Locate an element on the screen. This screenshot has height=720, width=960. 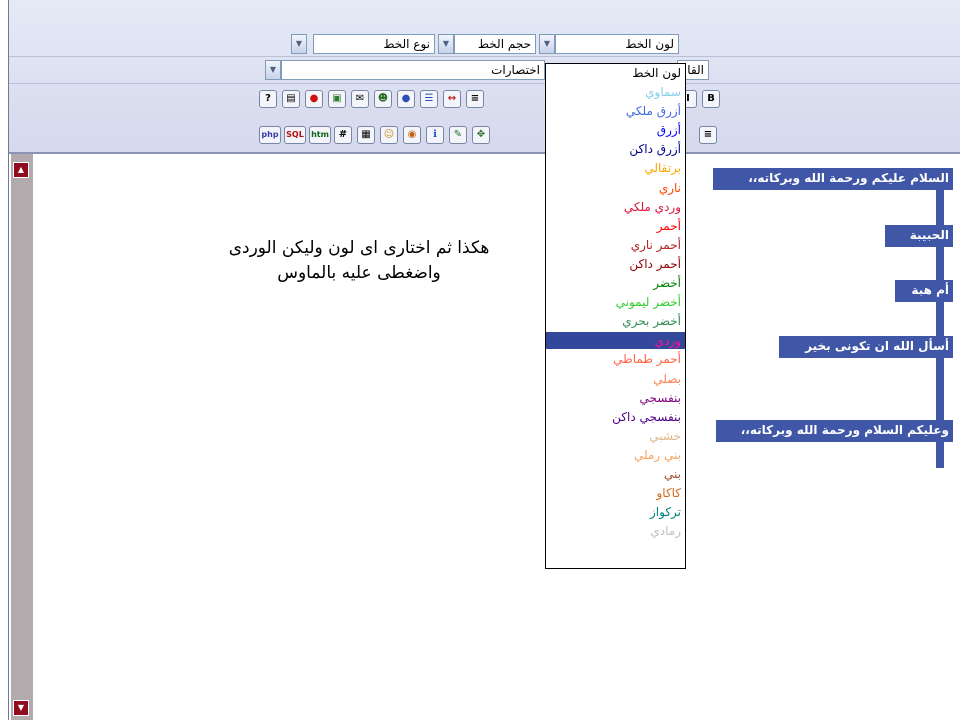
code-tags-icon: ↔ is located at coordinates (452, 99).